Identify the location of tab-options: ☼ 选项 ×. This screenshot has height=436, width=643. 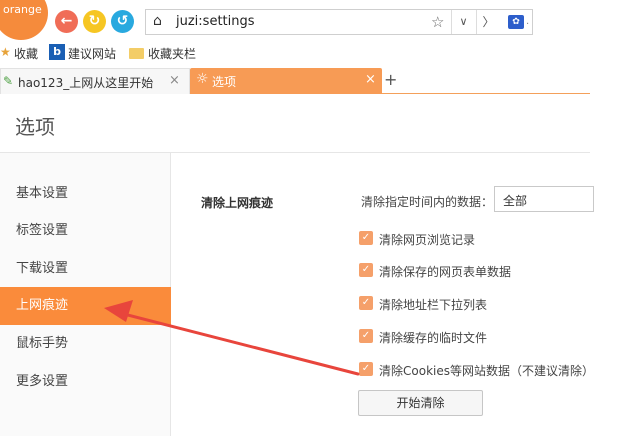
(286, 81).